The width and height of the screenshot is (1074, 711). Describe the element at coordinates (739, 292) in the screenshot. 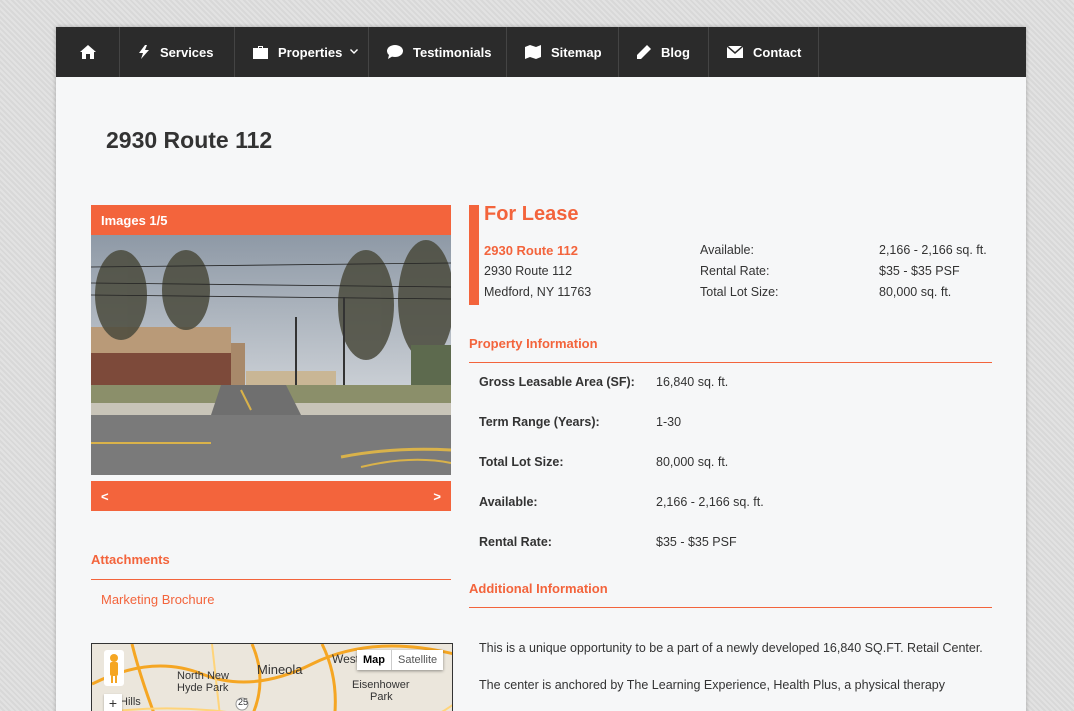

I see `lease-stat-label: Total Lot Size:` at that location.